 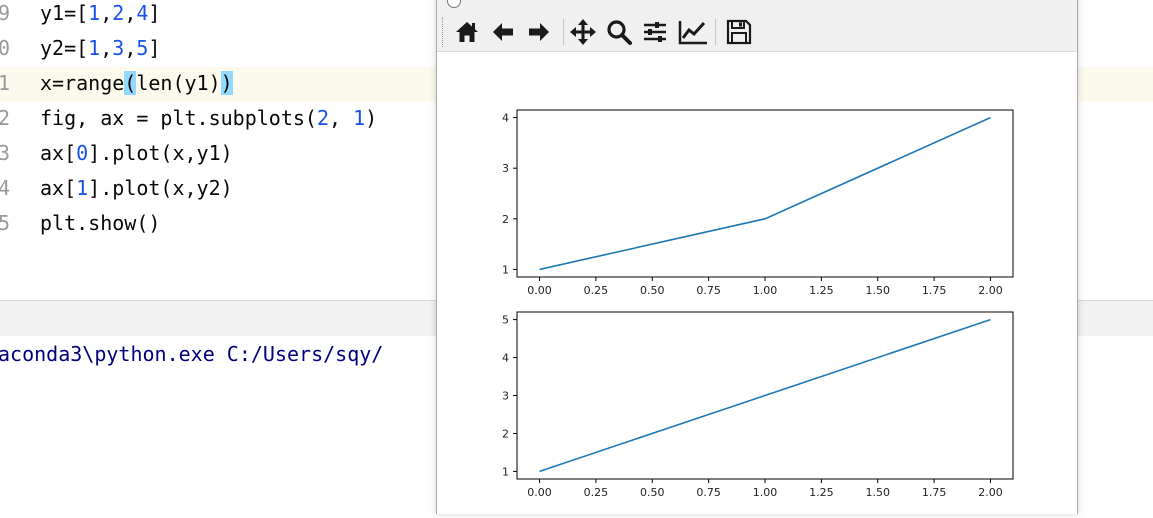 I want to click on line-number: 4, so click(x=5, y=188).